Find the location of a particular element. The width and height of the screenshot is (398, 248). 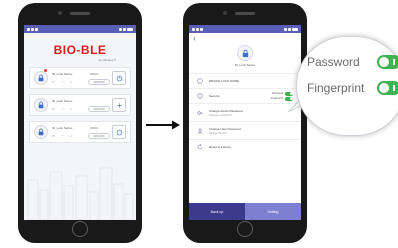

callout-password-row: Password is located at coordinates (352, 62).